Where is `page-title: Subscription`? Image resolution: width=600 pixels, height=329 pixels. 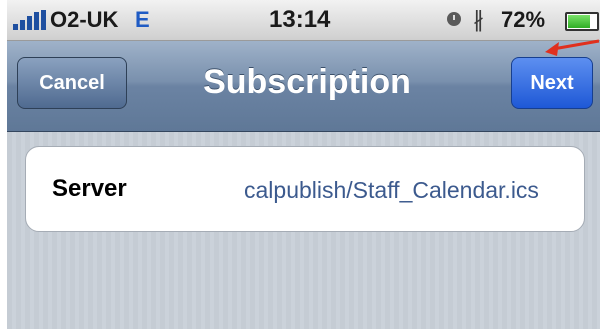
page-title: Subscription is located at coordinates (307, 82).